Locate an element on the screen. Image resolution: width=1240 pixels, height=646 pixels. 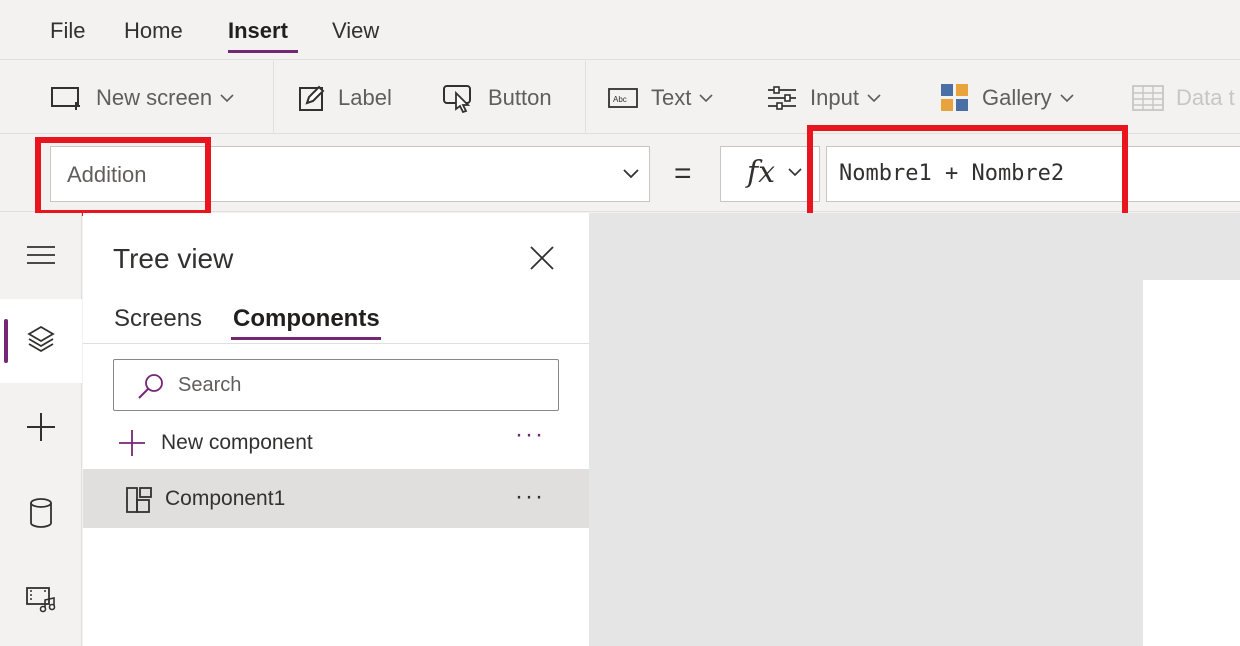
new-screen-label: New screen is located at coordinates (154, 97).